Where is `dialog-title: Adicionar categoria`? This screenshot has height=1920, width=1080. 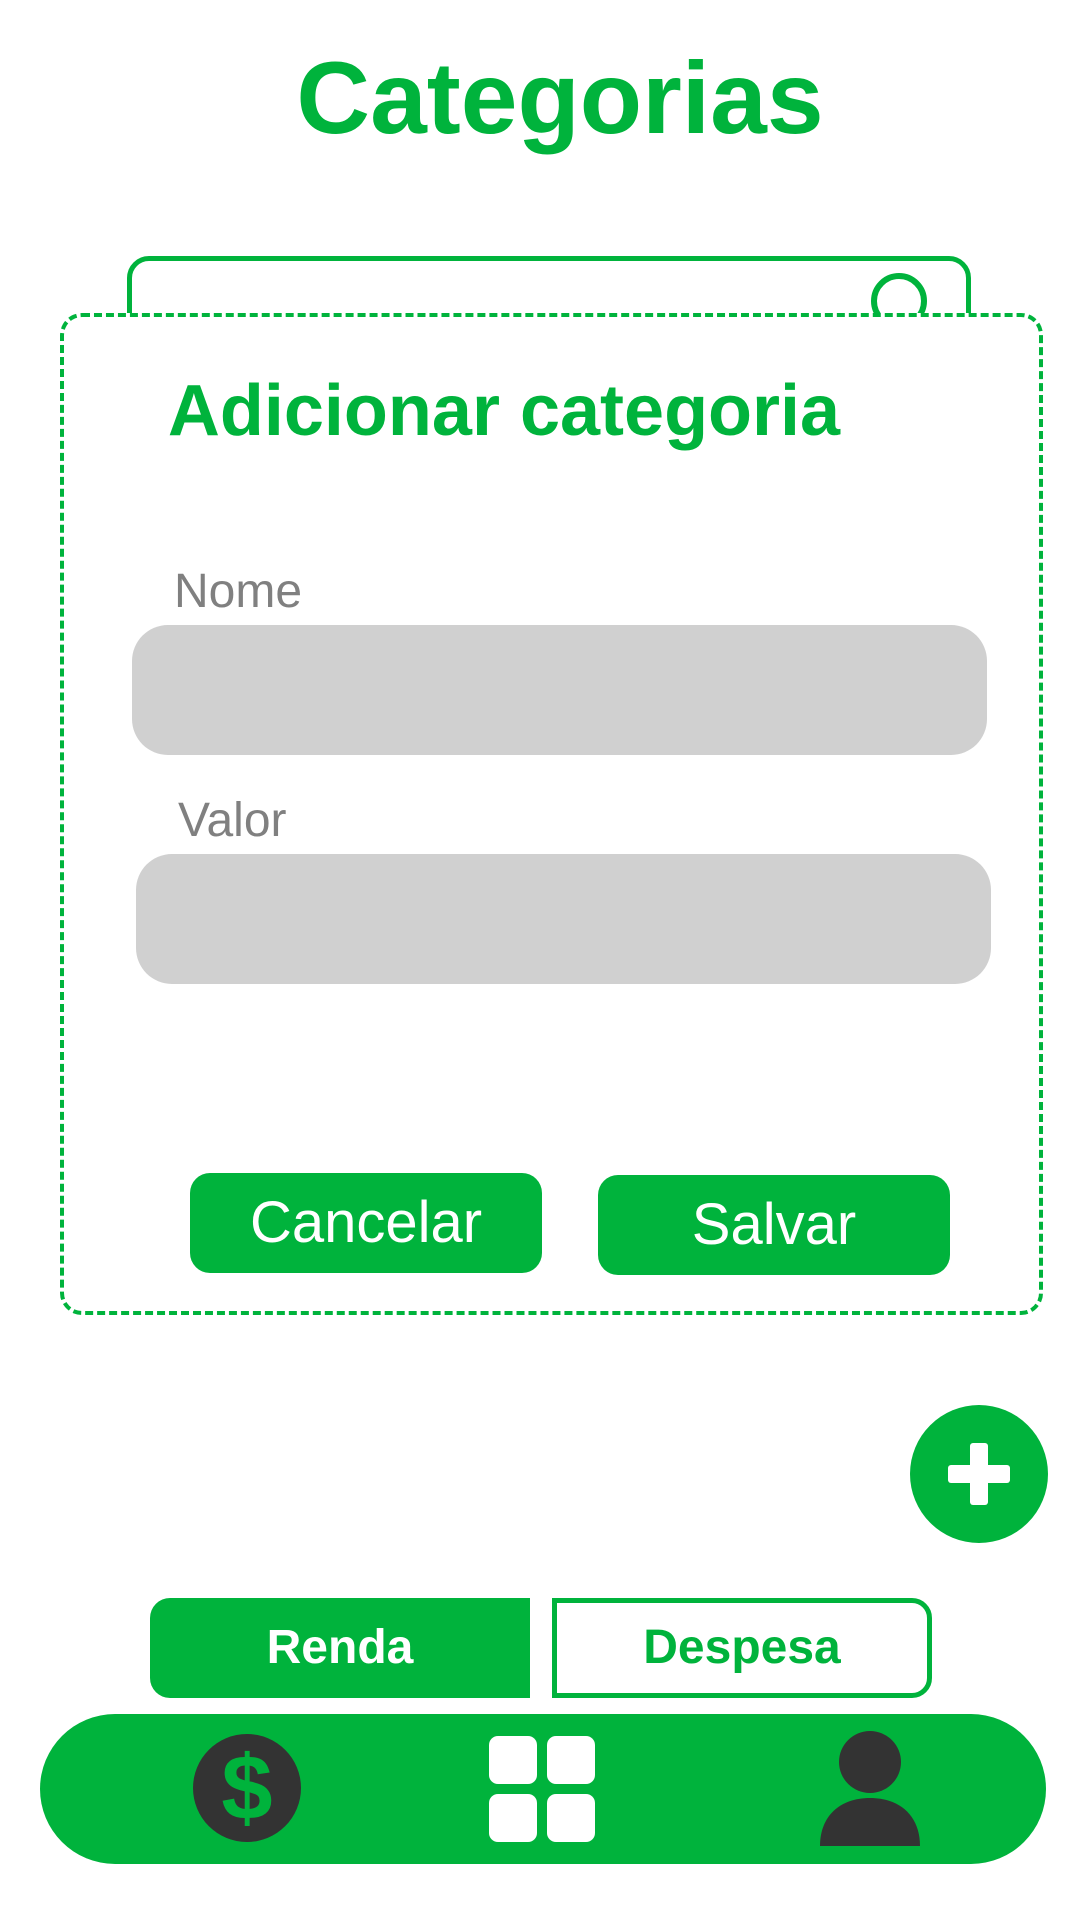 dialog-title: Adicionar categoria is located at coordinates (504, 411).